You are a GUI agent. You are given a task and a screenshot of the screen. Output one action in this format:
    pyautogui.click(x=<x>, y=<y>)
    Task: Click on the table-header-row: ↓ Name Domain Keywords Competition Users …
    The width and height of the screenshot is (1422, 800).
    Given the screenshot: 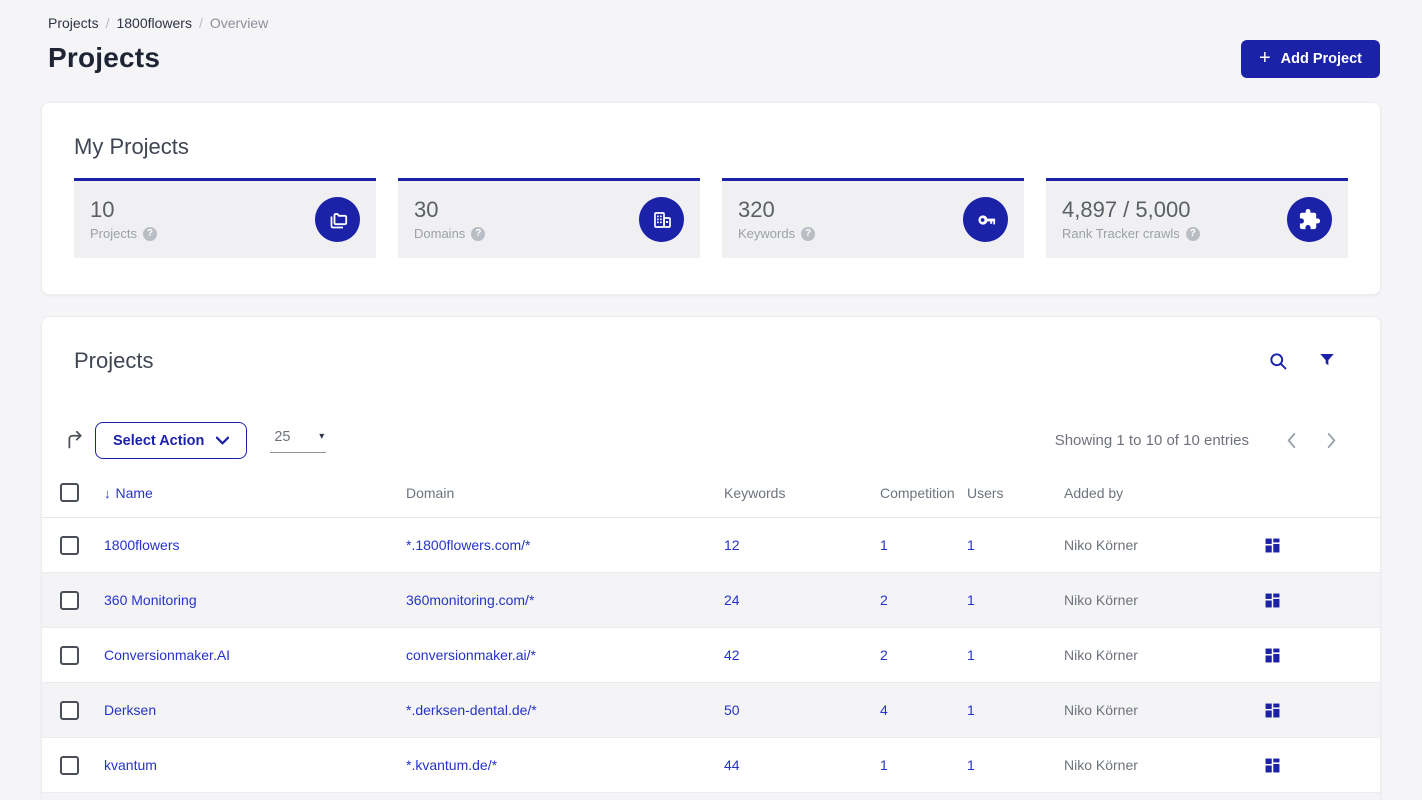 What is the action you would take?
    pyautogui.click(x=711, y=497)
    